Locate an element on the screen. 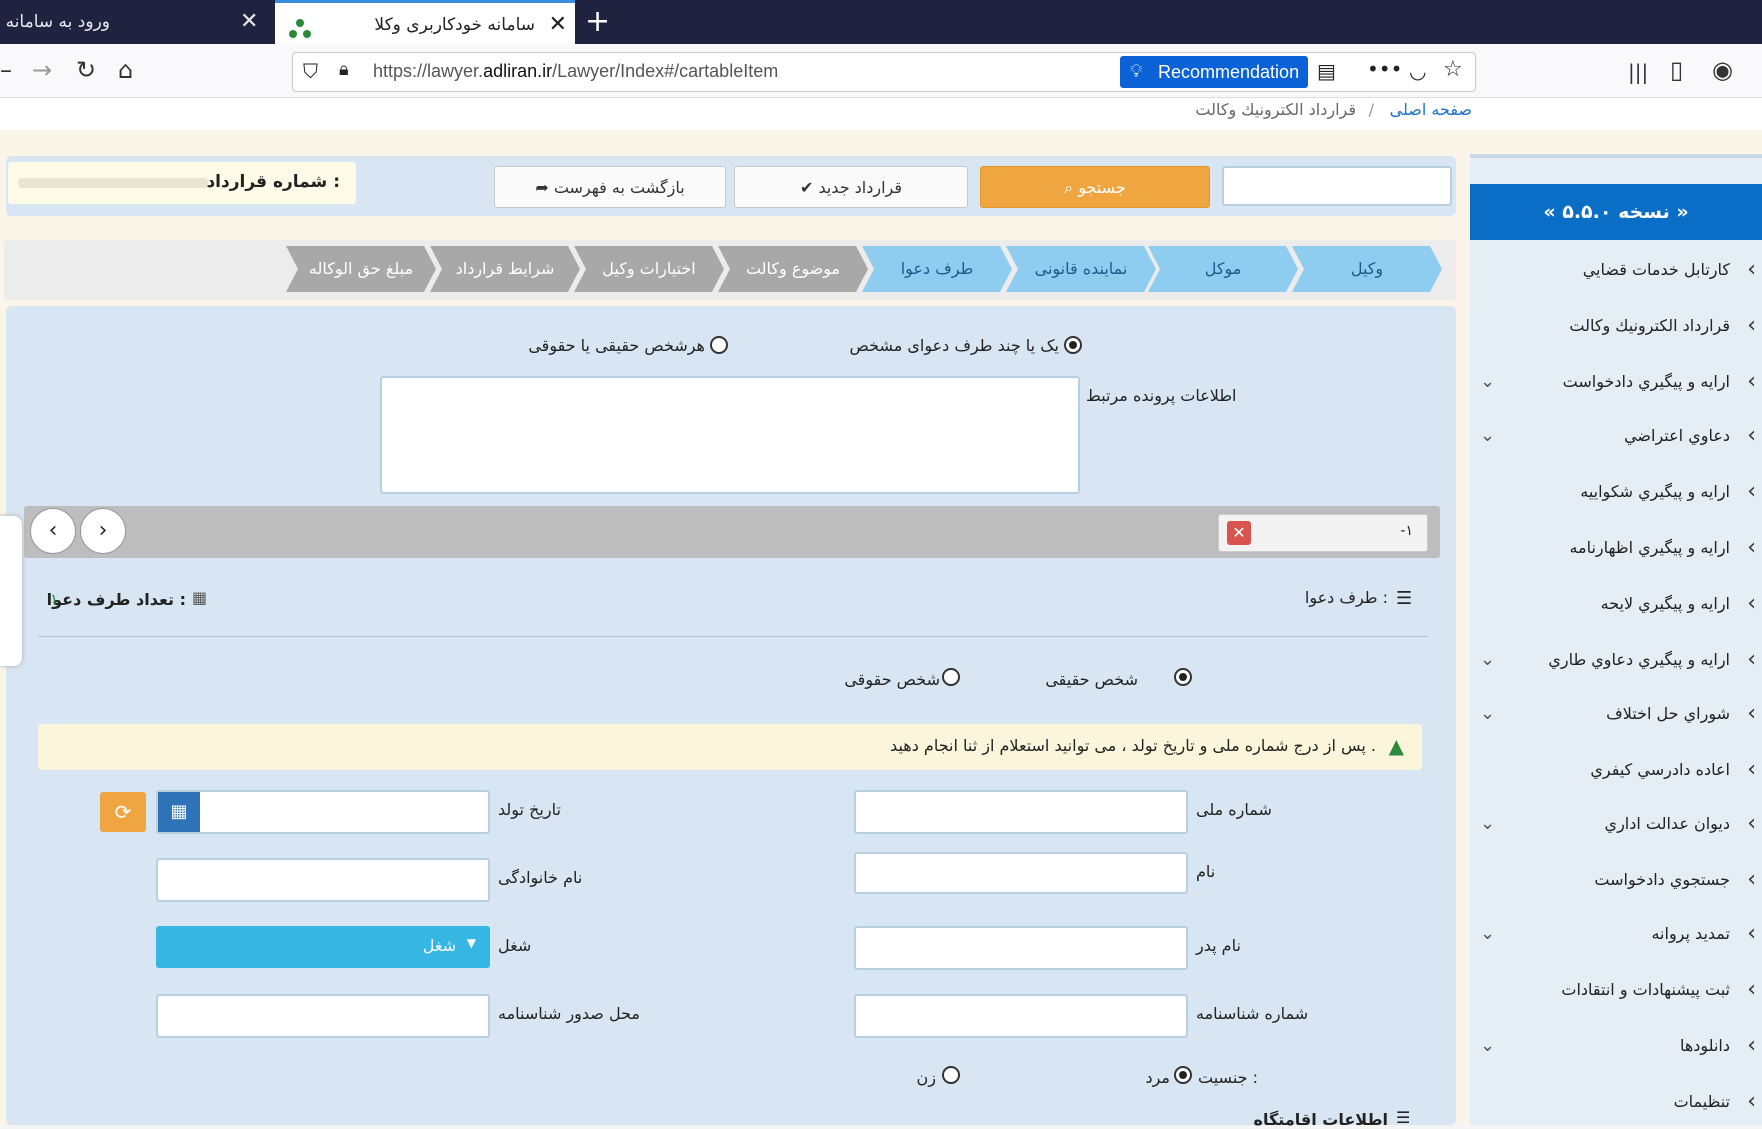 The image size is (1762, 1129). forward-icon: → is located at coordinates (42, 70).